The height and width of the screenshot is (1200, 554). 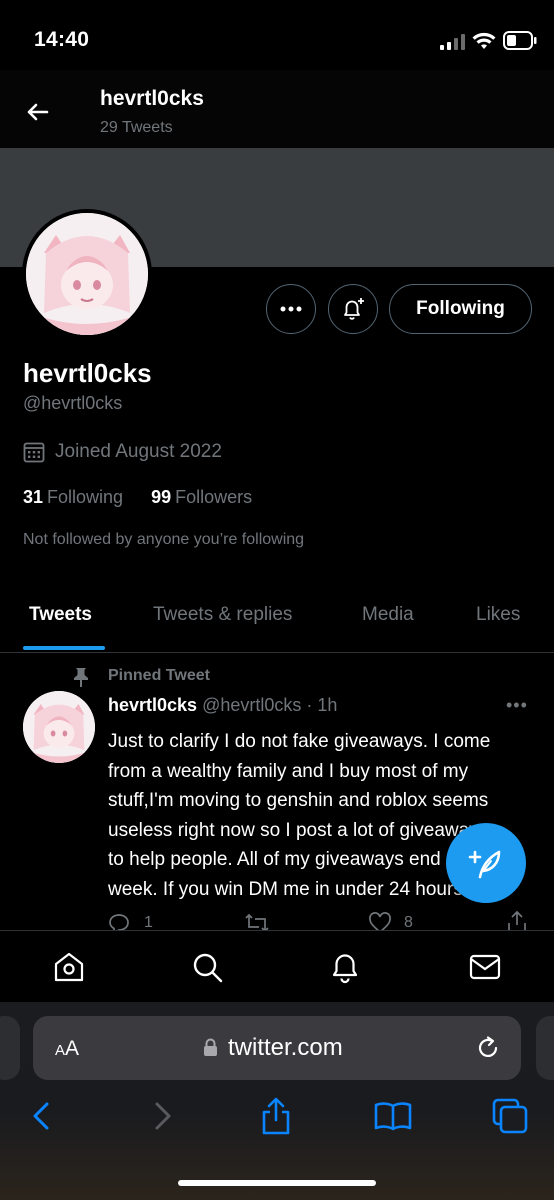 I want to click on profile-handle: @hevrtl0cks, so click(x=73, y=403).